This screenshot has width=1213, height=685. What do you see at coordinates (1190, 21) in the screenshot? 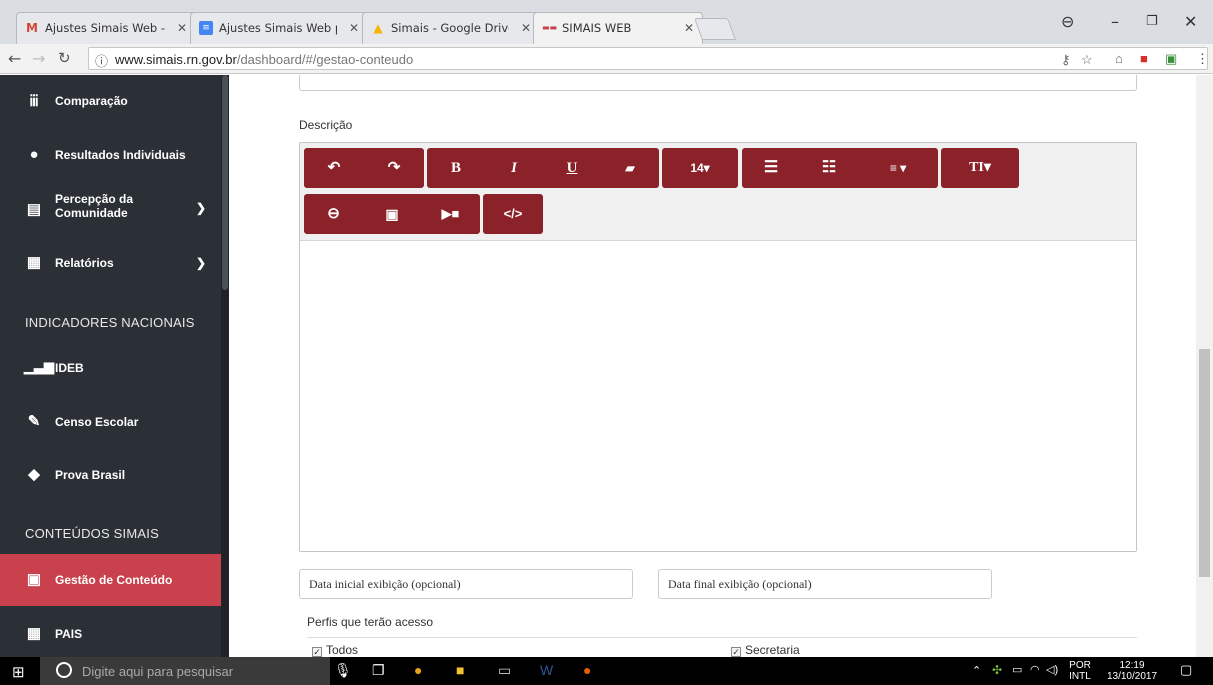
I see `window-close-icon: ✕` at bounding box center [1190, 21].